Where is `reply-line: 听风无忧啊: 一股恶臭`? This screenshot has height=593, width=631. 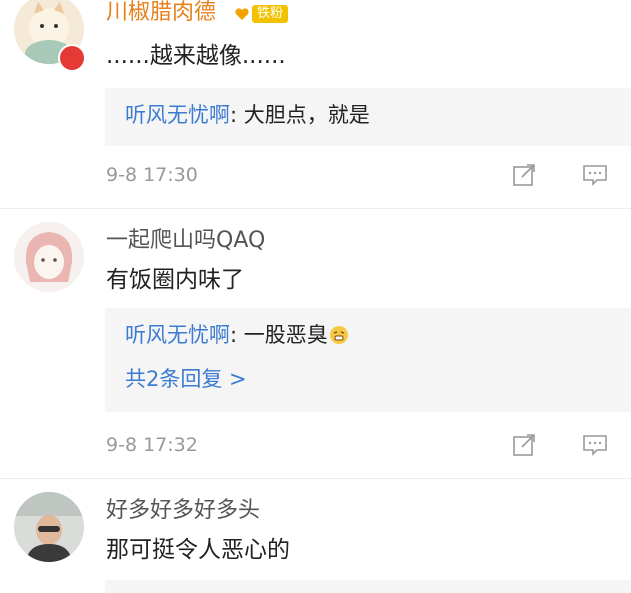 reply-line: 听风无忧啊: 一股恶臭 is located at coordinates (237, 335).